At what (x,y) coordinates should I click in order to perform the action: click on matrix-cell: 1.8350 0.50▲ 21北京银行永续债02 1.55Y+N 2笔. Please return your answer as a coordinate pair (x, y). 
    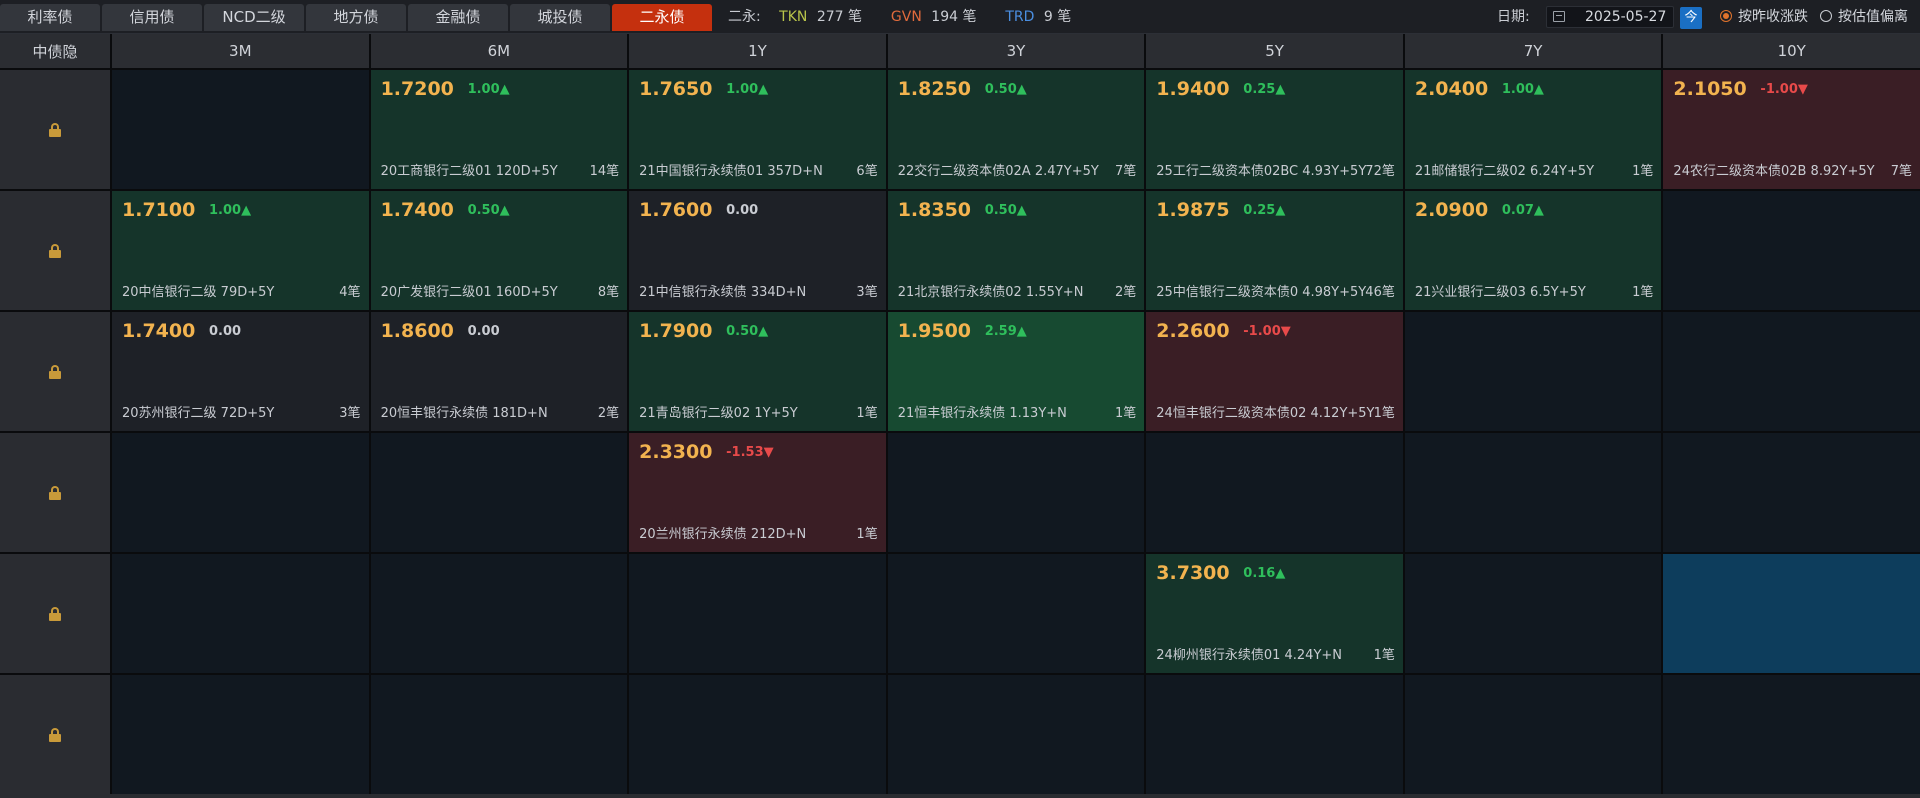
    Looking at the image, I should click on (1016, 250).